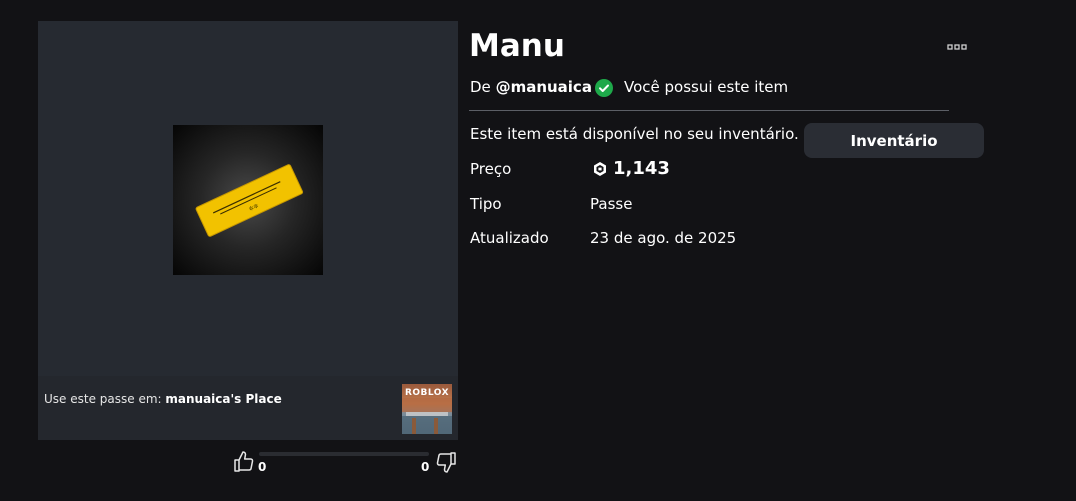 Image resolution: width=1076 pixels, height=501 pixels. What do you see at coordinates (509, 238) in the screenshot?
I see `updated-label: Atualizado` at bounding box center [509, 238].